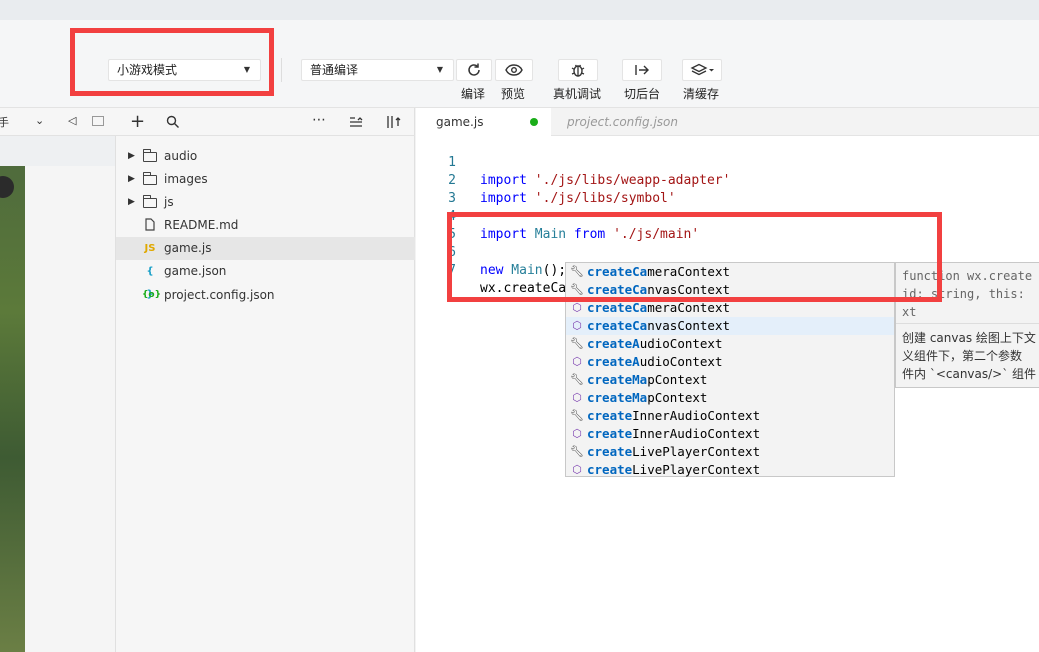 The image size is (1039, 652). Describe the element at coordinates (730, 326) in the screenshot. I see `suggestion-item-selected: ⬡ createCanvasContext` at that location.